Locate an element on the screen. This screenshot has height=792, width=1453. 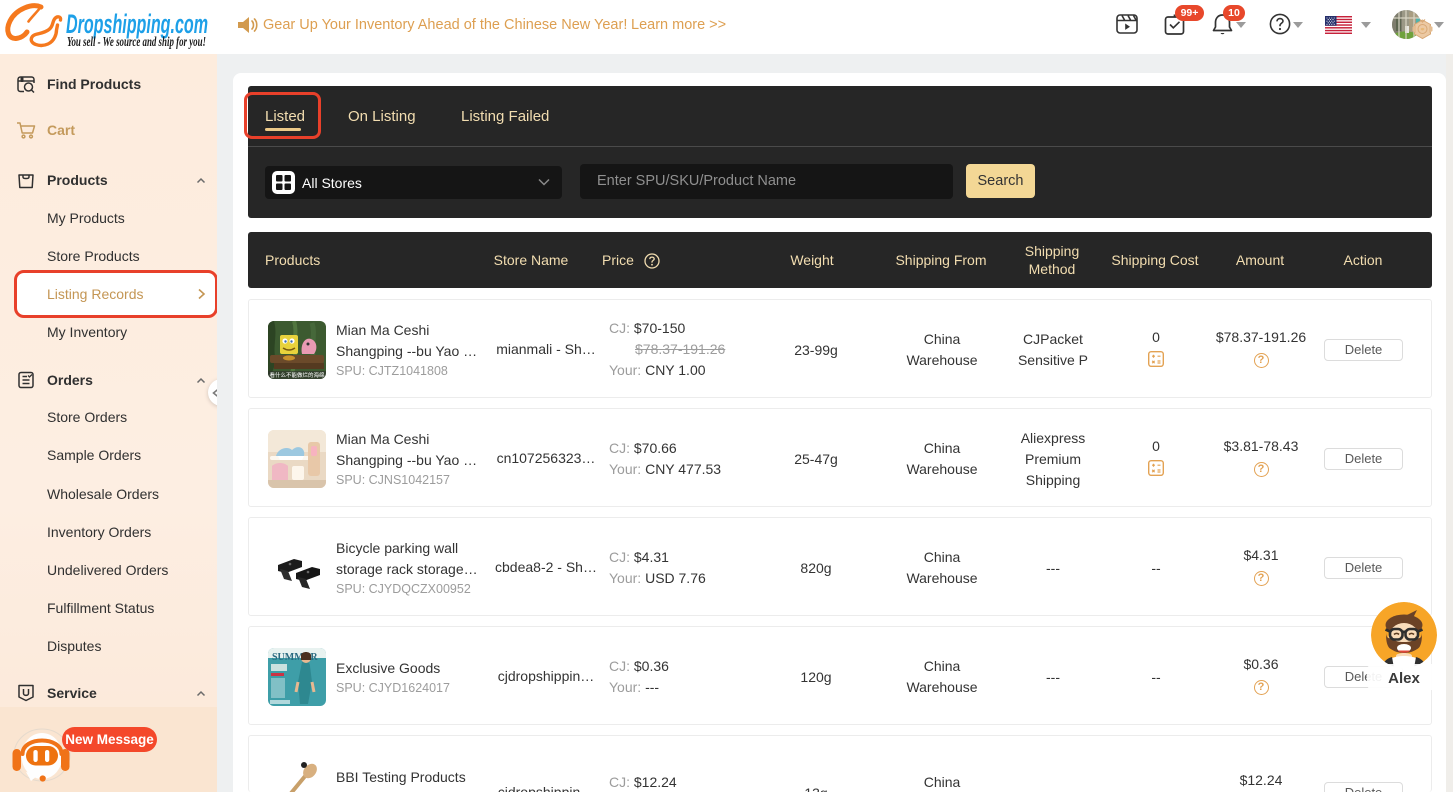
svg-text: SUMMER is located at coordinates (295, 657).